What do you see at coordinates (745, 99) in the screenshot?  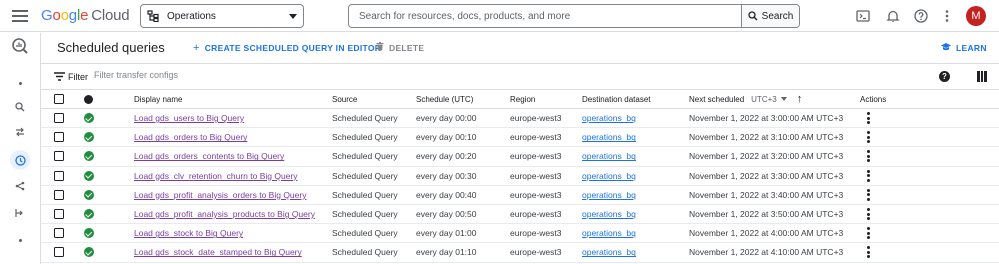 I see `column-header-next-scheduled: Next scheduled UTC+3 ↑` at bounding box center [745, 99].